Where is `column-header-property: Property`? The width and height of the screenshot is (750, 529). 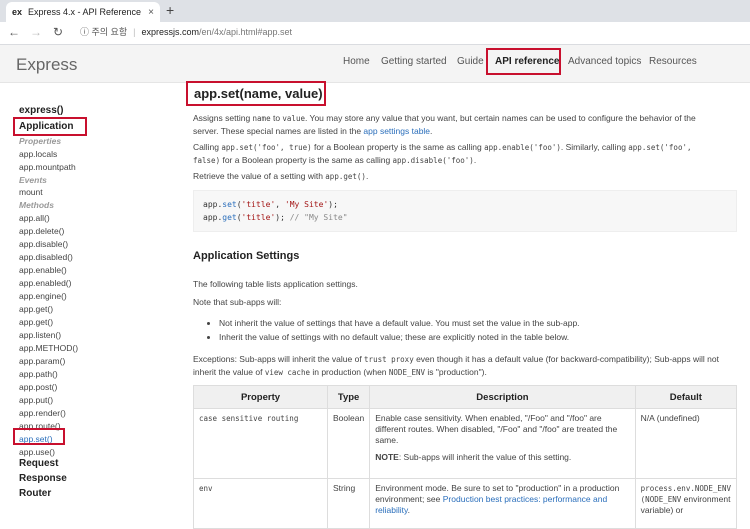 column-header-property: Property is located at coordinates (260, 397).